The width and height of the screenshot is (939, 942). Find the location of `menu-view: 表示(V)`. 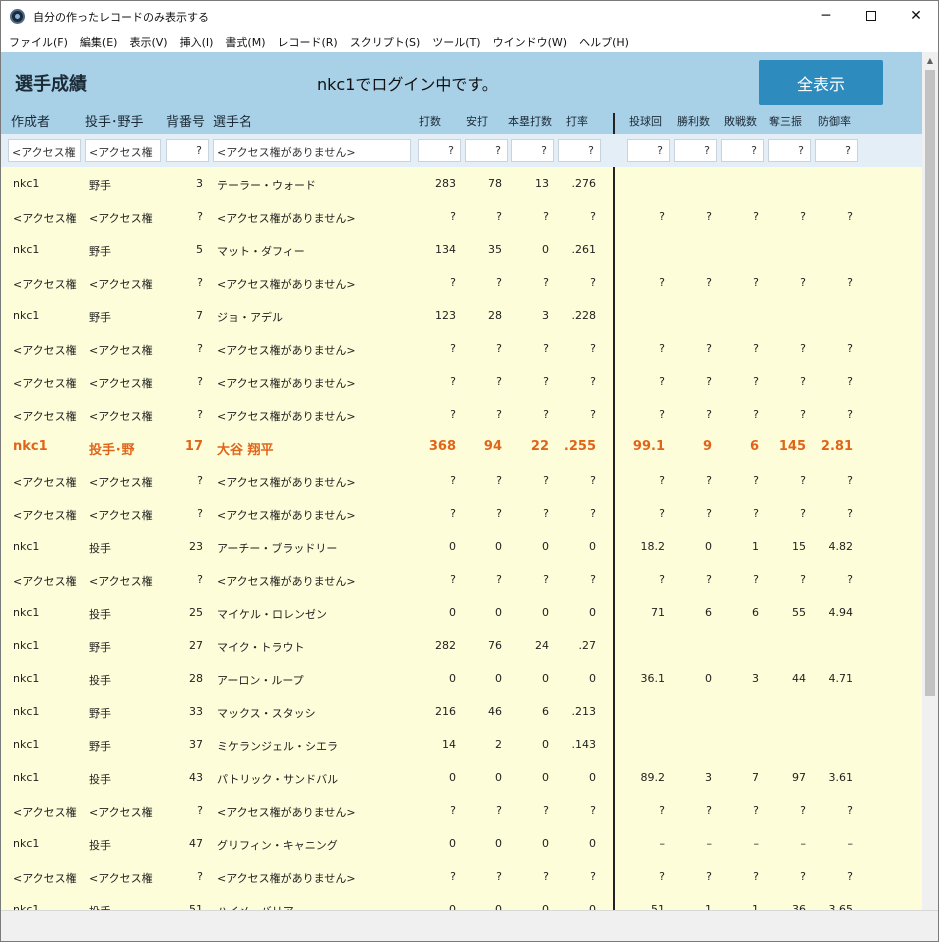

menu-view: 表示(V) is located at coordinates (148, 41).